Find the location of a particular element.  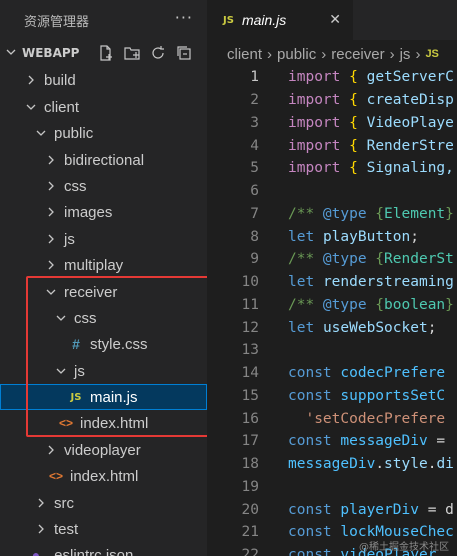

code-line: 3 import { VideoPlaye is located at coordinates (332, 123).